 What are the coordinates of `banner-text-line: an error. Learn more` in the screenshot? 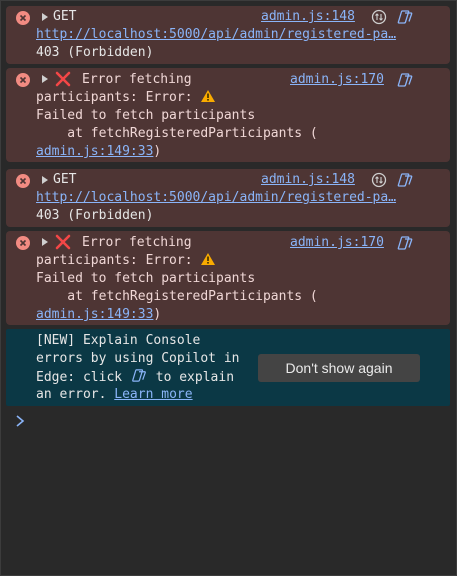 It's located at (114, 394).